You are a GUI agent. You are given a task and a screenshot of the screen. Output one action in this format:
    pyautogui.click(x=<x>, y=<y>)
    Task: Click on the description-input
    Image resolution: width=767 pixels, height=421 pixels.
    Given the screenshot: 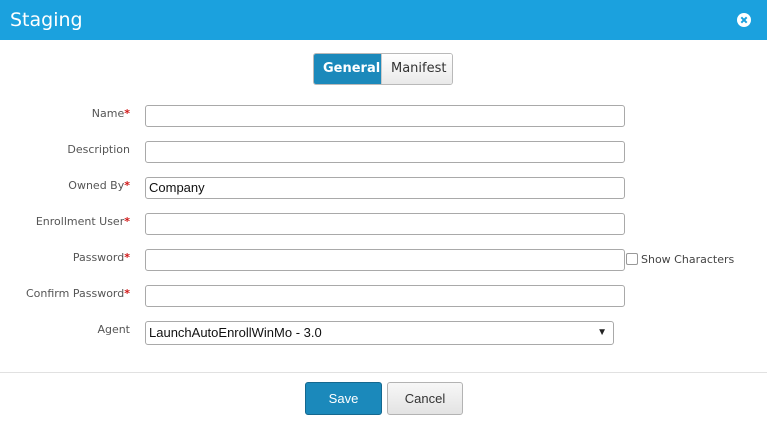 What is the action you would take?
    pyautogui.click(x=385, y=152)
    